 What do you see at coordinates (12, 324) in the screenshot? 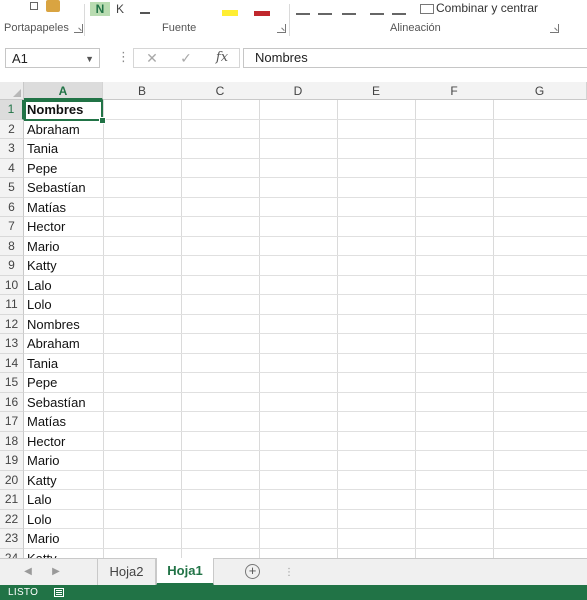
I see `row-header: 12` at bounding box center [12, 324].